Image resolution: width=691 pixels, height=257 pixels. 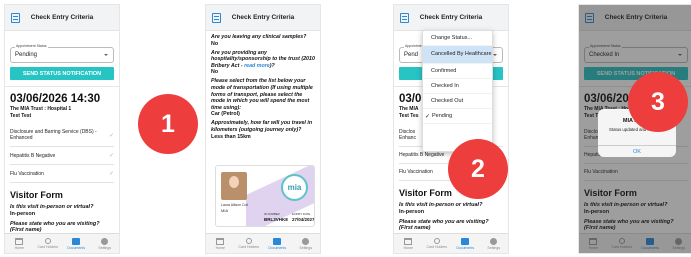 I want to click on send-status-button: SEND STATUS NOTIFICATION, so click(x=62, y=73).